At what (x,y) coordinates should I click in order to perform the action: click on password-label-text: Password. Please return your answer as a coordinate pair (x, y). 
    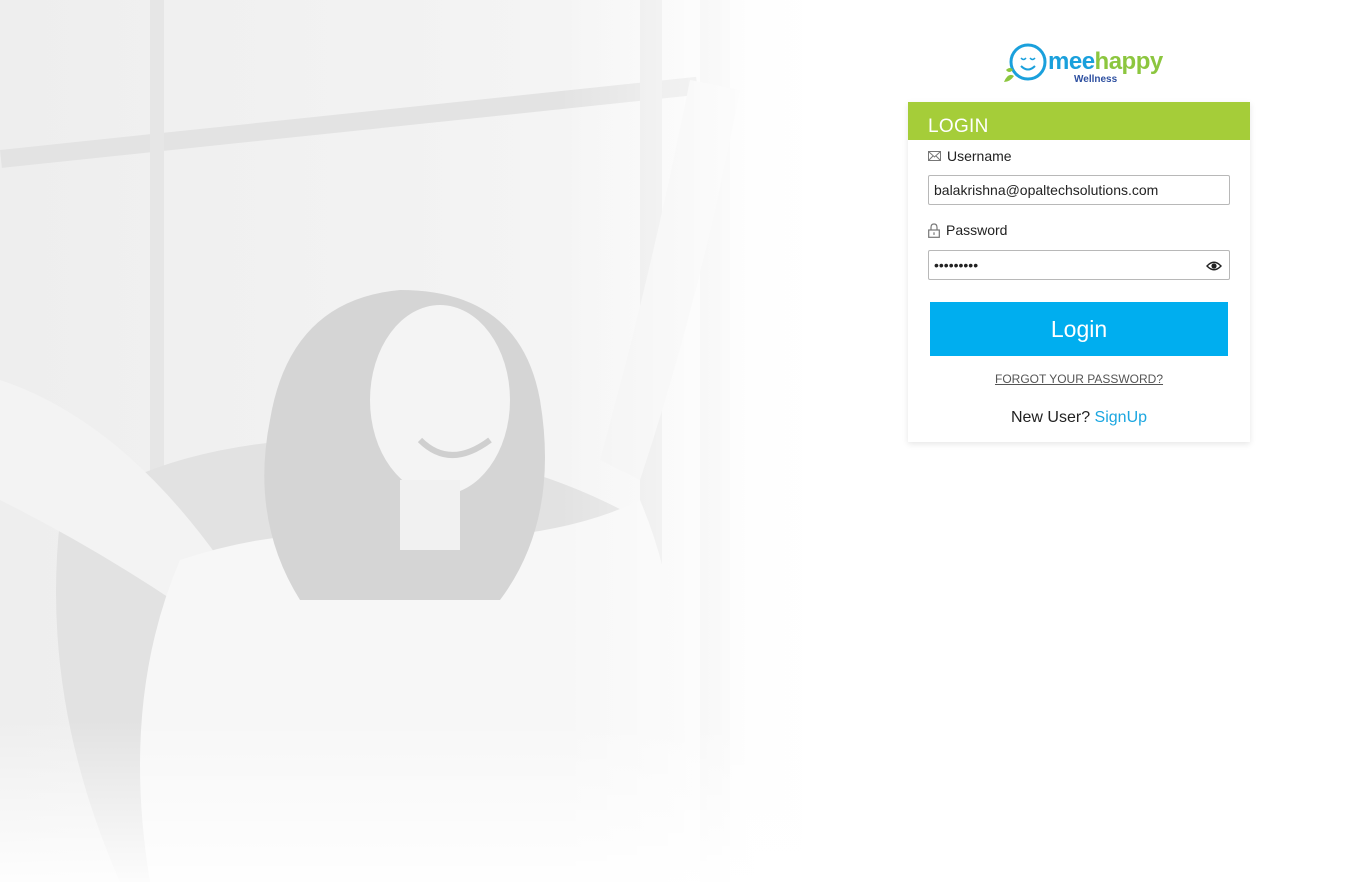
    Looking at the image, I should click on (977, 230).